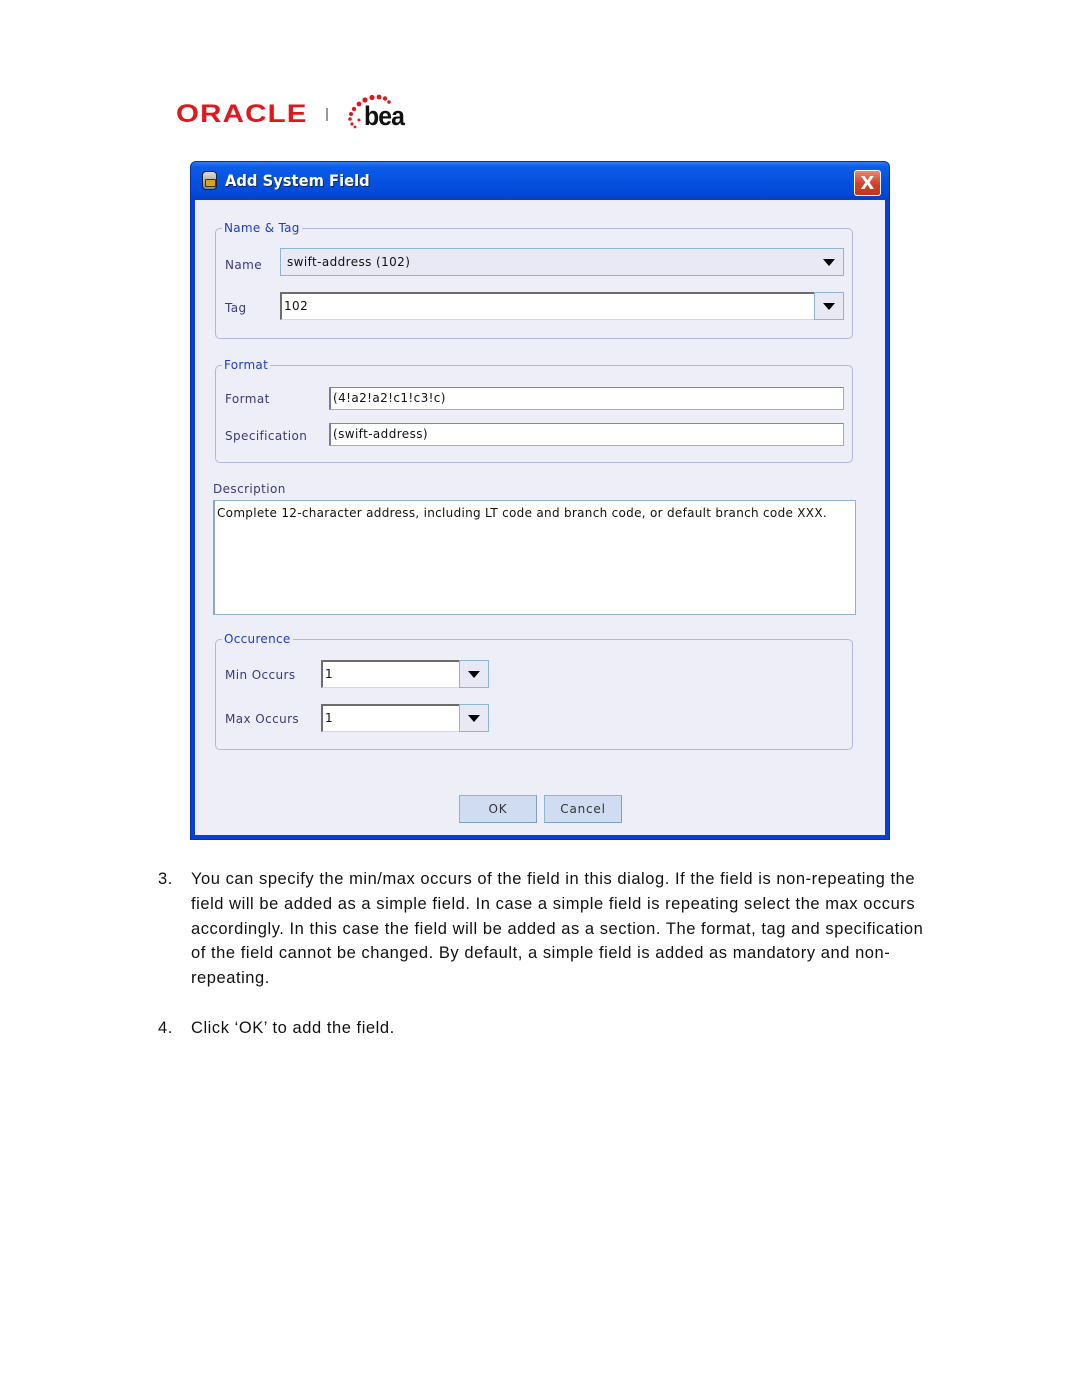  Describe the element at coordinates (266, 436) in the screenshot. I see `specification-label: Specification` at that location.